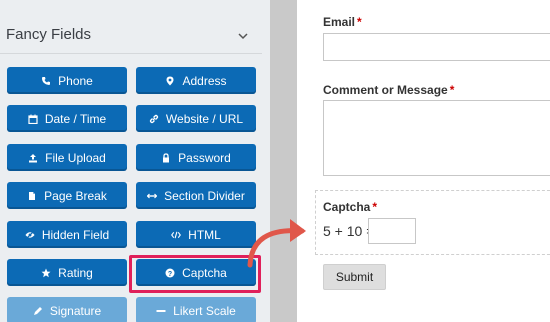 The height and width of the screenshot is (322, 550). Describe the element at coordinates (38, 311) in the screenshot. I see `pen-icon` at that location.